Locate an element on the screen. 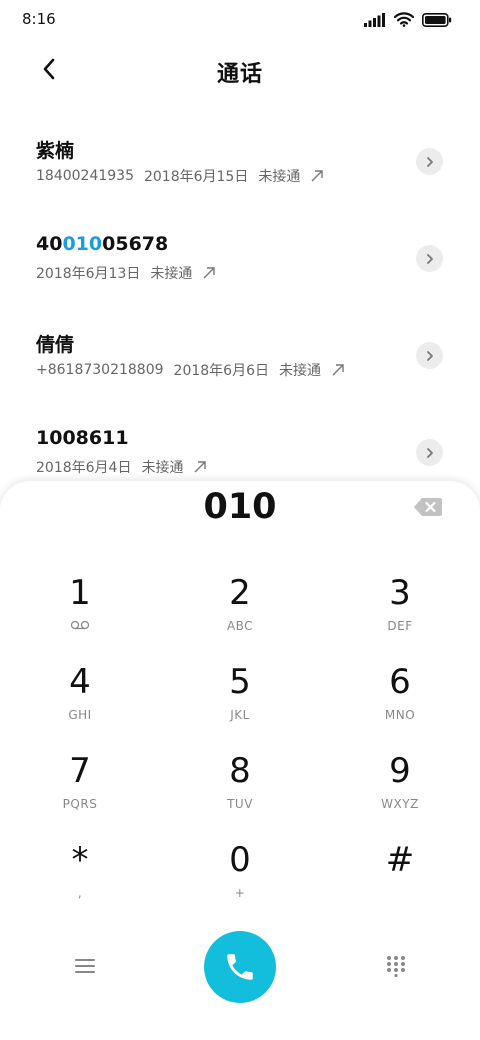  name-text: 倩倩 is located at coordinates (55, 345).